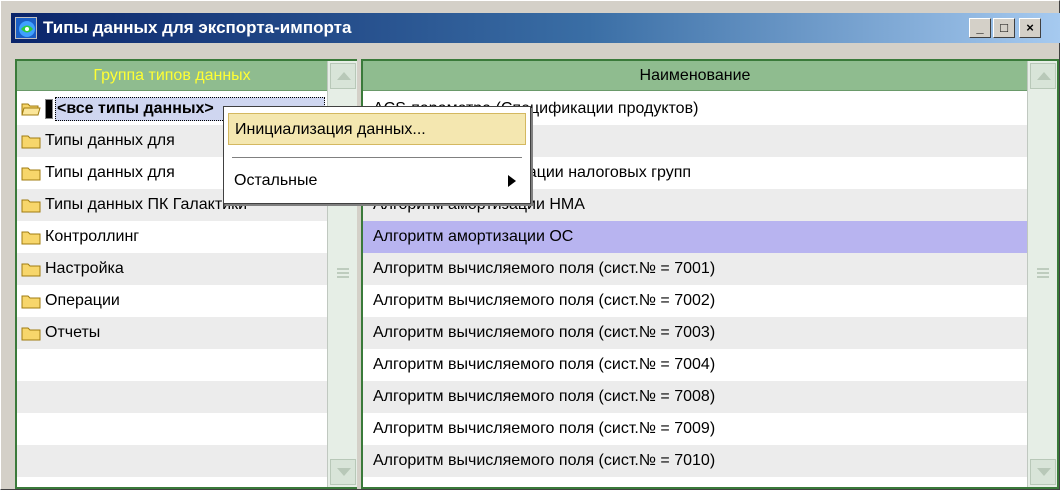 Image resolution: width=1060 pixels, height=490 pixels. What do you see at coordinates (377, 158) in the screenshot?
I see `menu-separator` at bounding box center [377, 158].